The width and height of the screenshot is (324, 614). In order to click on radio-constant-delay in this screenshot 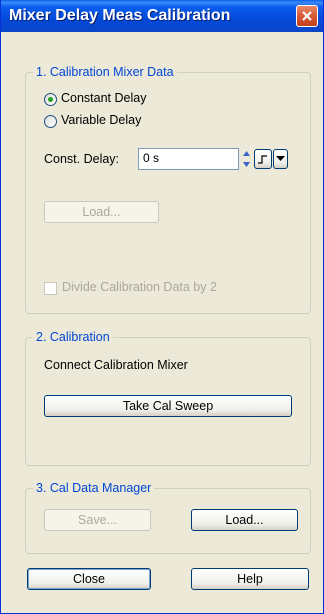, I will do `click(50, 99)`.